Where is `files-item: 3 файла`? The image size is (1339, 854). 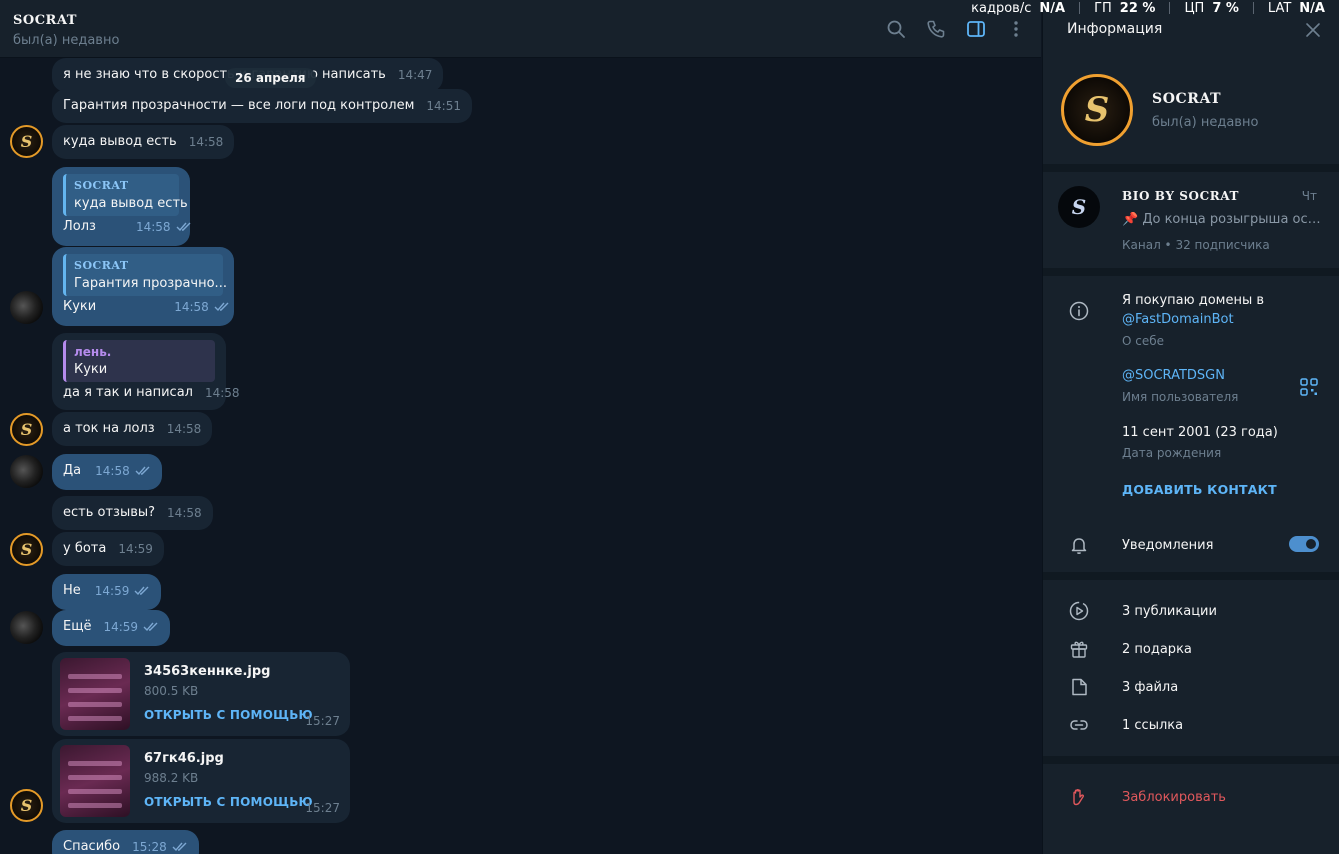
files-item: 3 файла is located at coordinates (1150, 687).